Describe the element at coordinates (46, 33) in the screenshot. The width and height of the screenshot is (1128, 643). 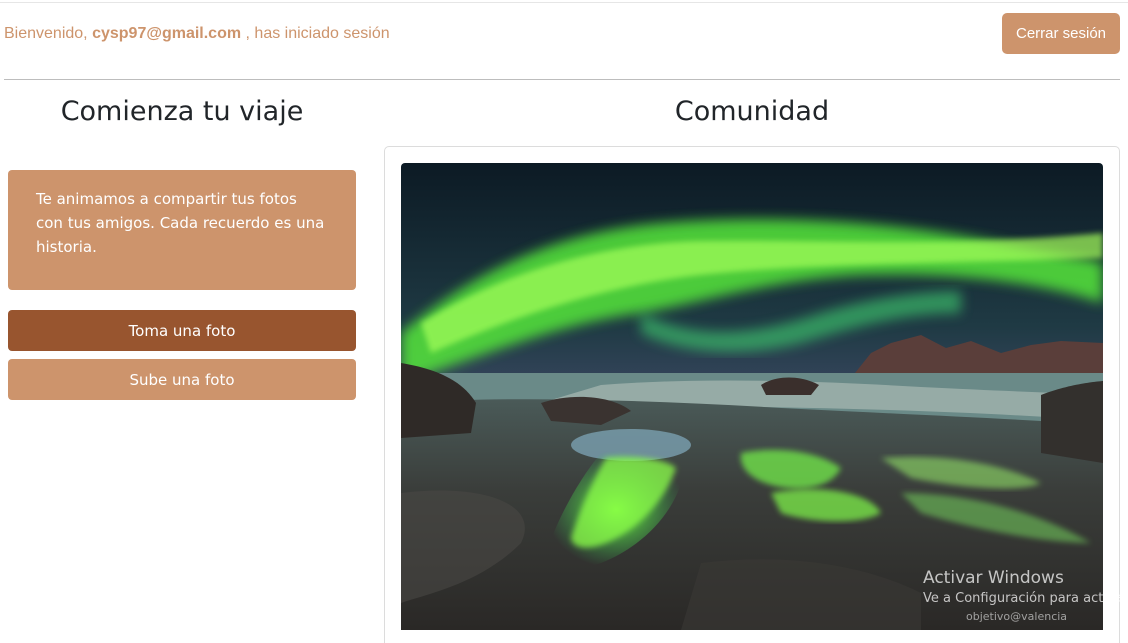
I see `greeting-prefix: Bienvenido,` at that location.